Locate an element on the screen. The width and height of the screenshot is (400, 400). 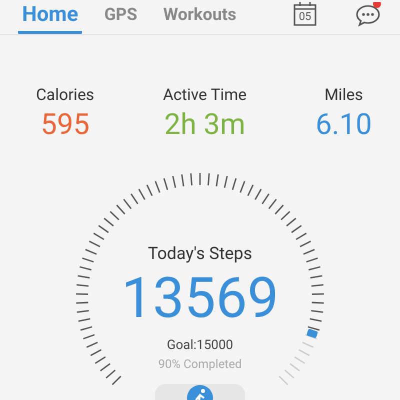
stat-value: 595 is located at coordinates (65, 125).